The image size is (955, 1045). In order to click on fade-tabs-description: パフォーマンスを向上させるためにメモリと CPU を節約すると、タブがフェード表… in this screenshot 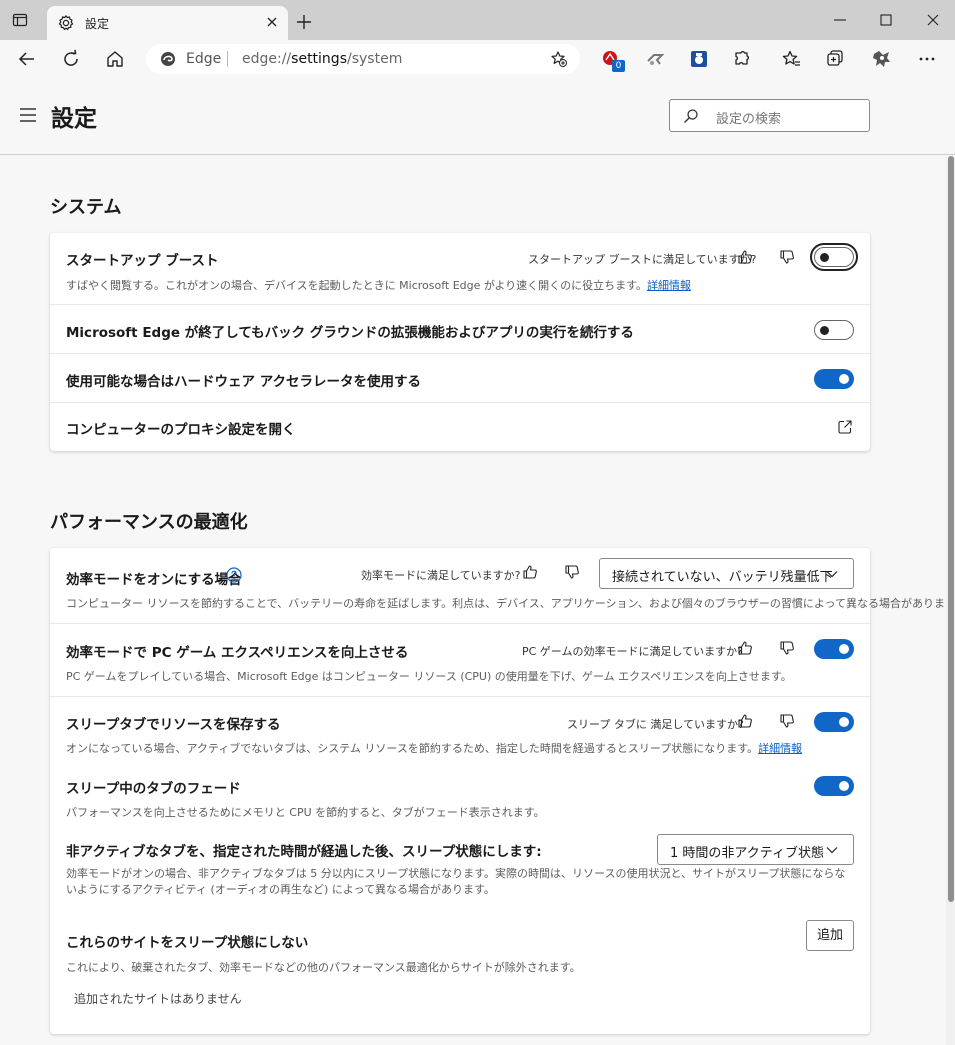, I will do `click(305, 812)`.